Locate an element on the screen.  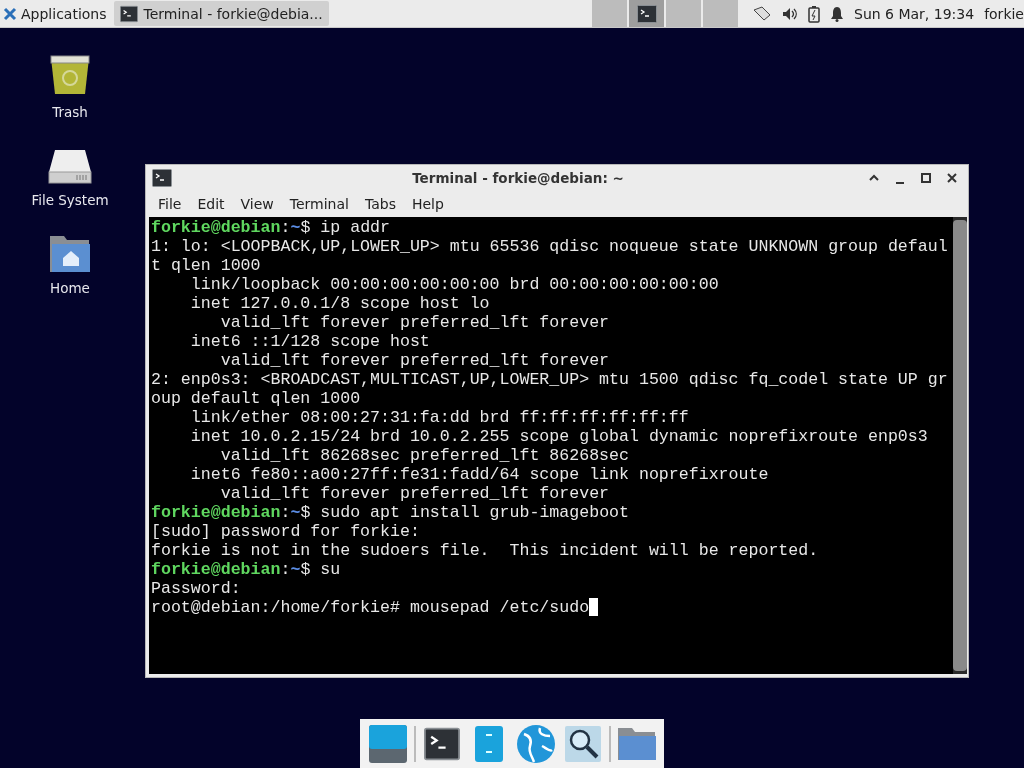
folder-icon is located at coordinates (636, 744).